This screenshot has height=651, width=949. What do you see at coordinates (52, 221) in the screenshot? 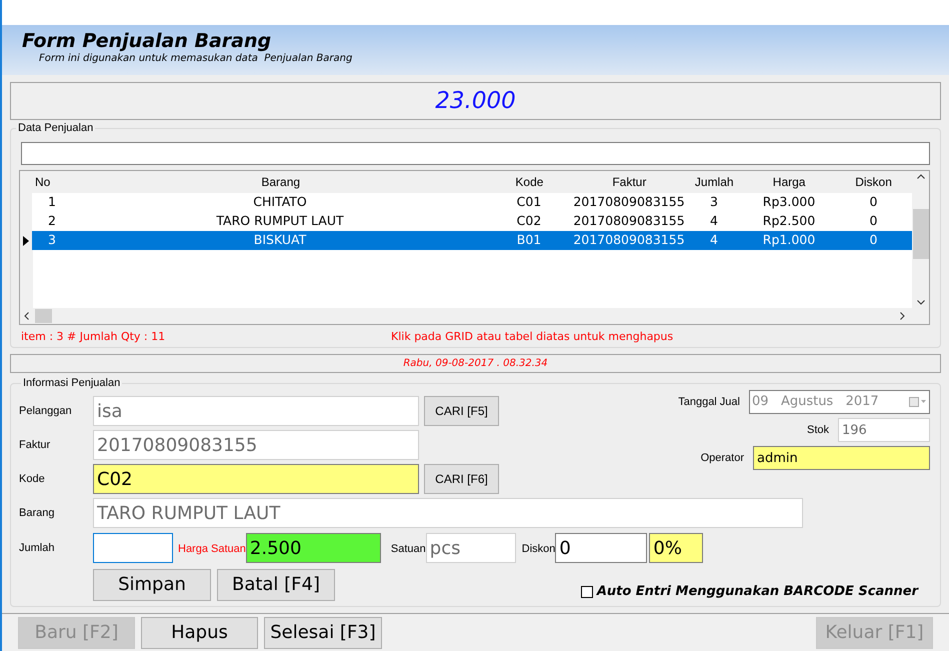
I see `table-cell-text: 2` at bounding box center [52, 221].